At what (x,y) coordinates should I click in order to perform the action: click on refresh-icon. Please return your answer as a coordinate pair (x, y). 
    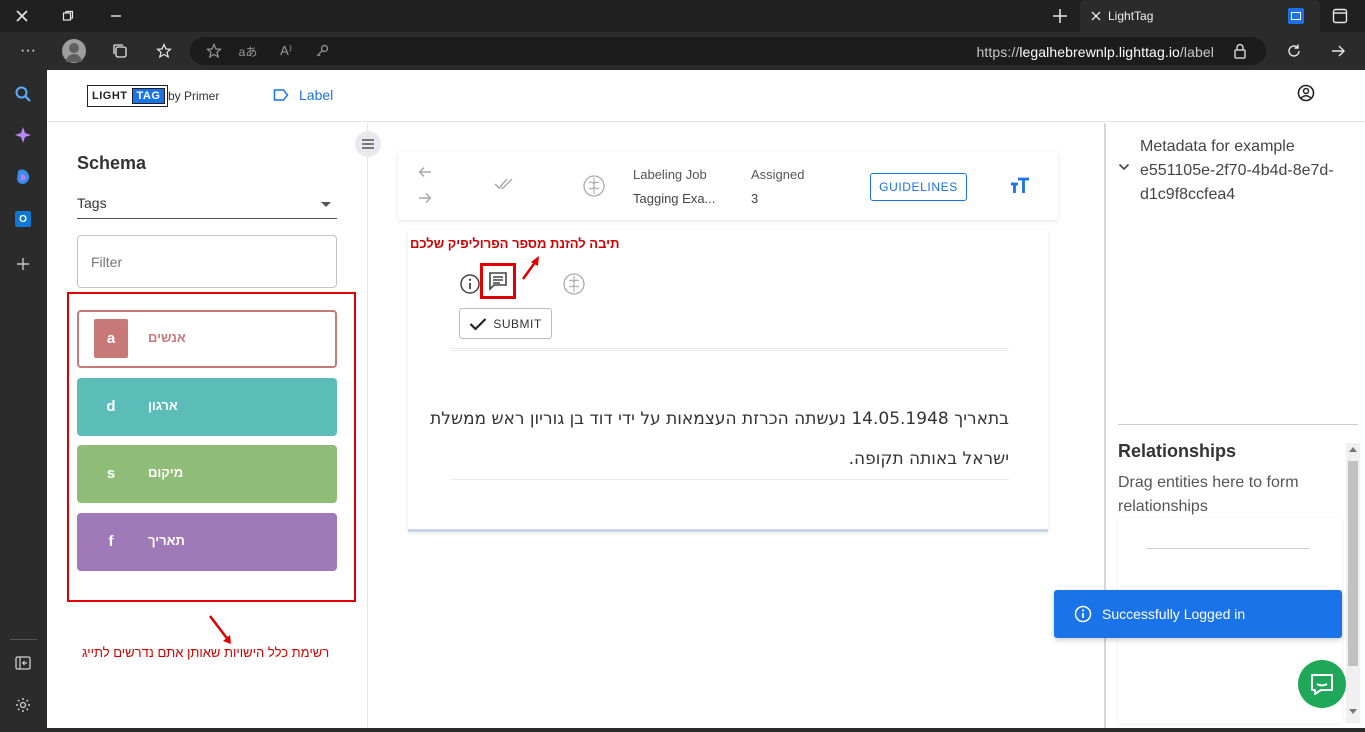
    Looking at the image, I should click on (1294, 51).